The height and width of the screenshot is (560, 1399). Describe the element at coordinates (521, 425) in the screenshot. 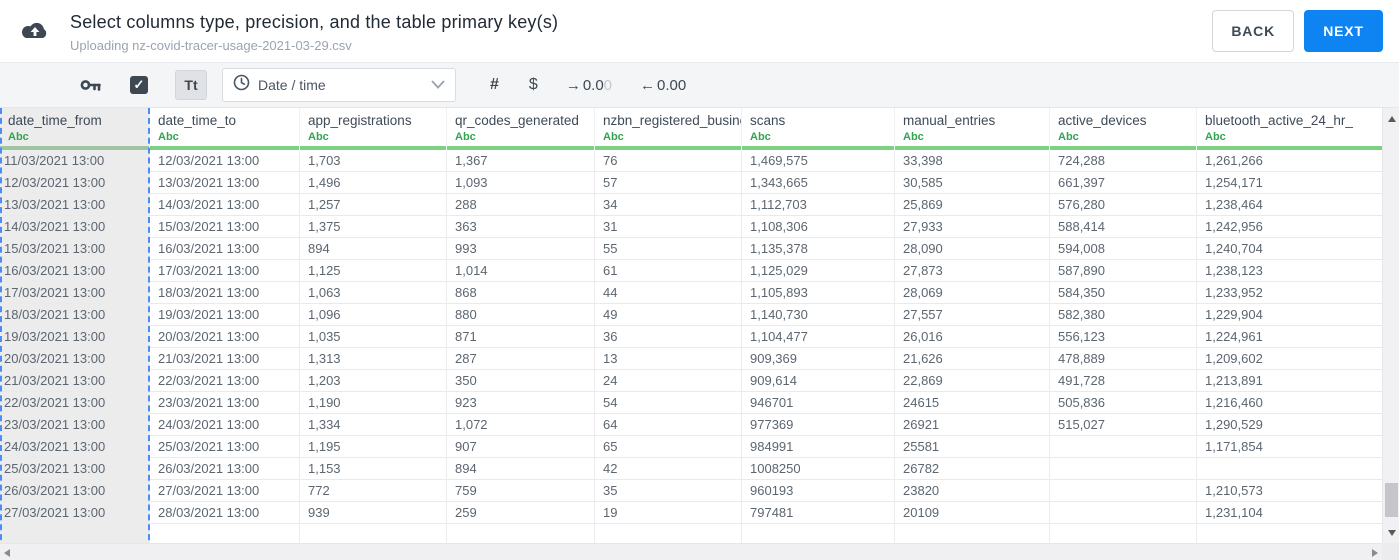

I see `table-cell: 1,072` at that location.